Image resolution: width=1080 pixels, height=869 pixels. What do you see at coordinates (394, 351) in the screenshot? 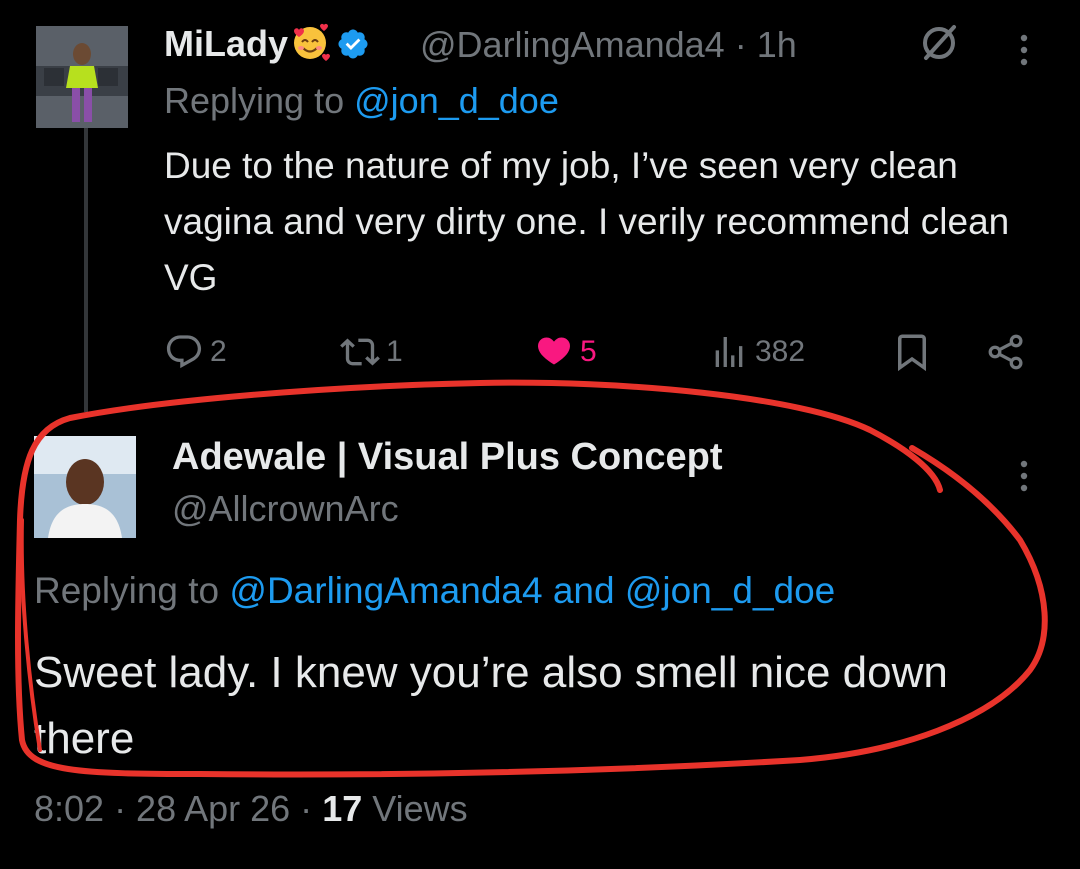
I see `repost-count: 1` at bounding box center [394, 351].